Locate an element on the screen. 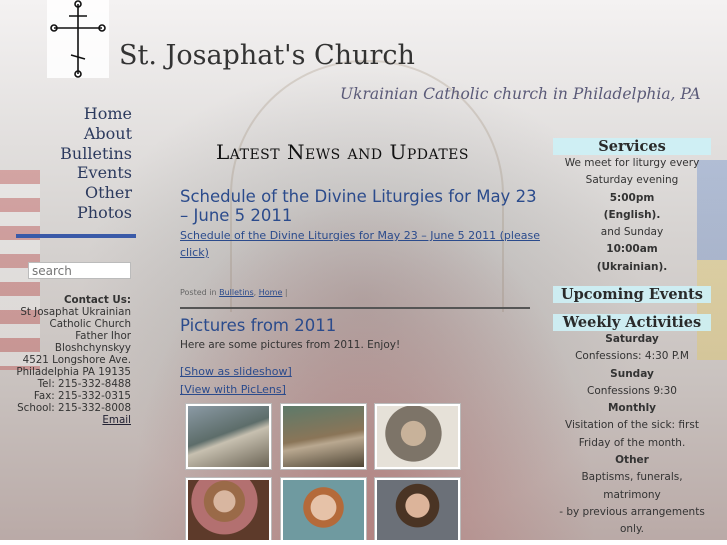  services-line: (Ukrainian). is located at coordinates (632, 266).